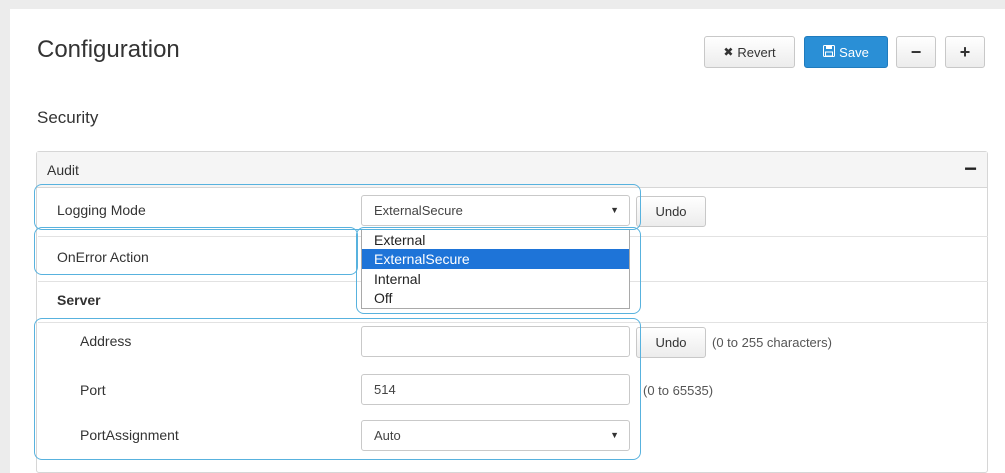 The width and height of the screenshot is (1005, 473). What do you see at coordinates (916, 52) in the screenshot?
I see `collapse-all-button: −` at bounding box center [916, 52].